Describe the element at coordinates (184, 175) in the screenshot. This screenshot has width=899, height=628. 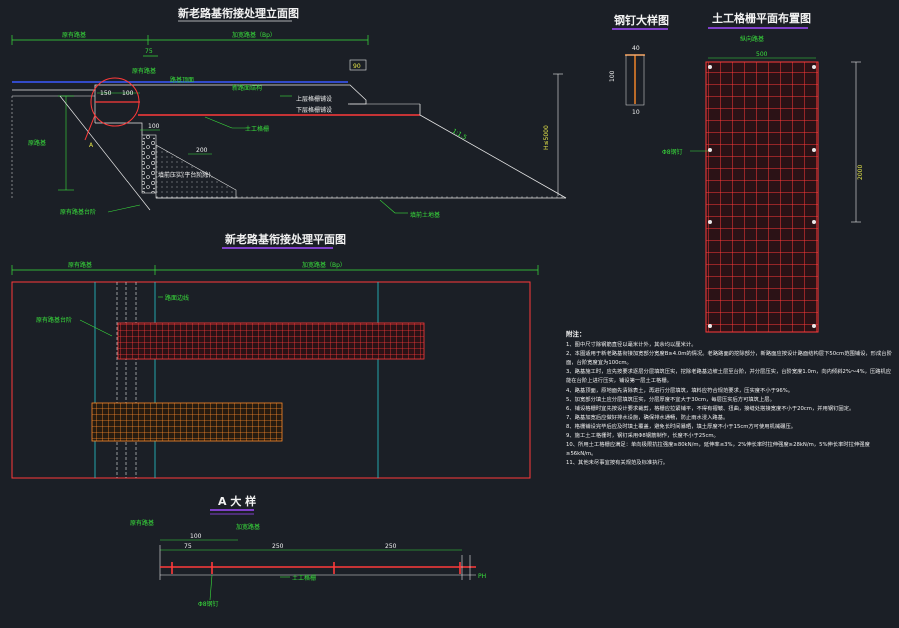
I see `label-backfill: 填前压实(平台阶除)` at that location.